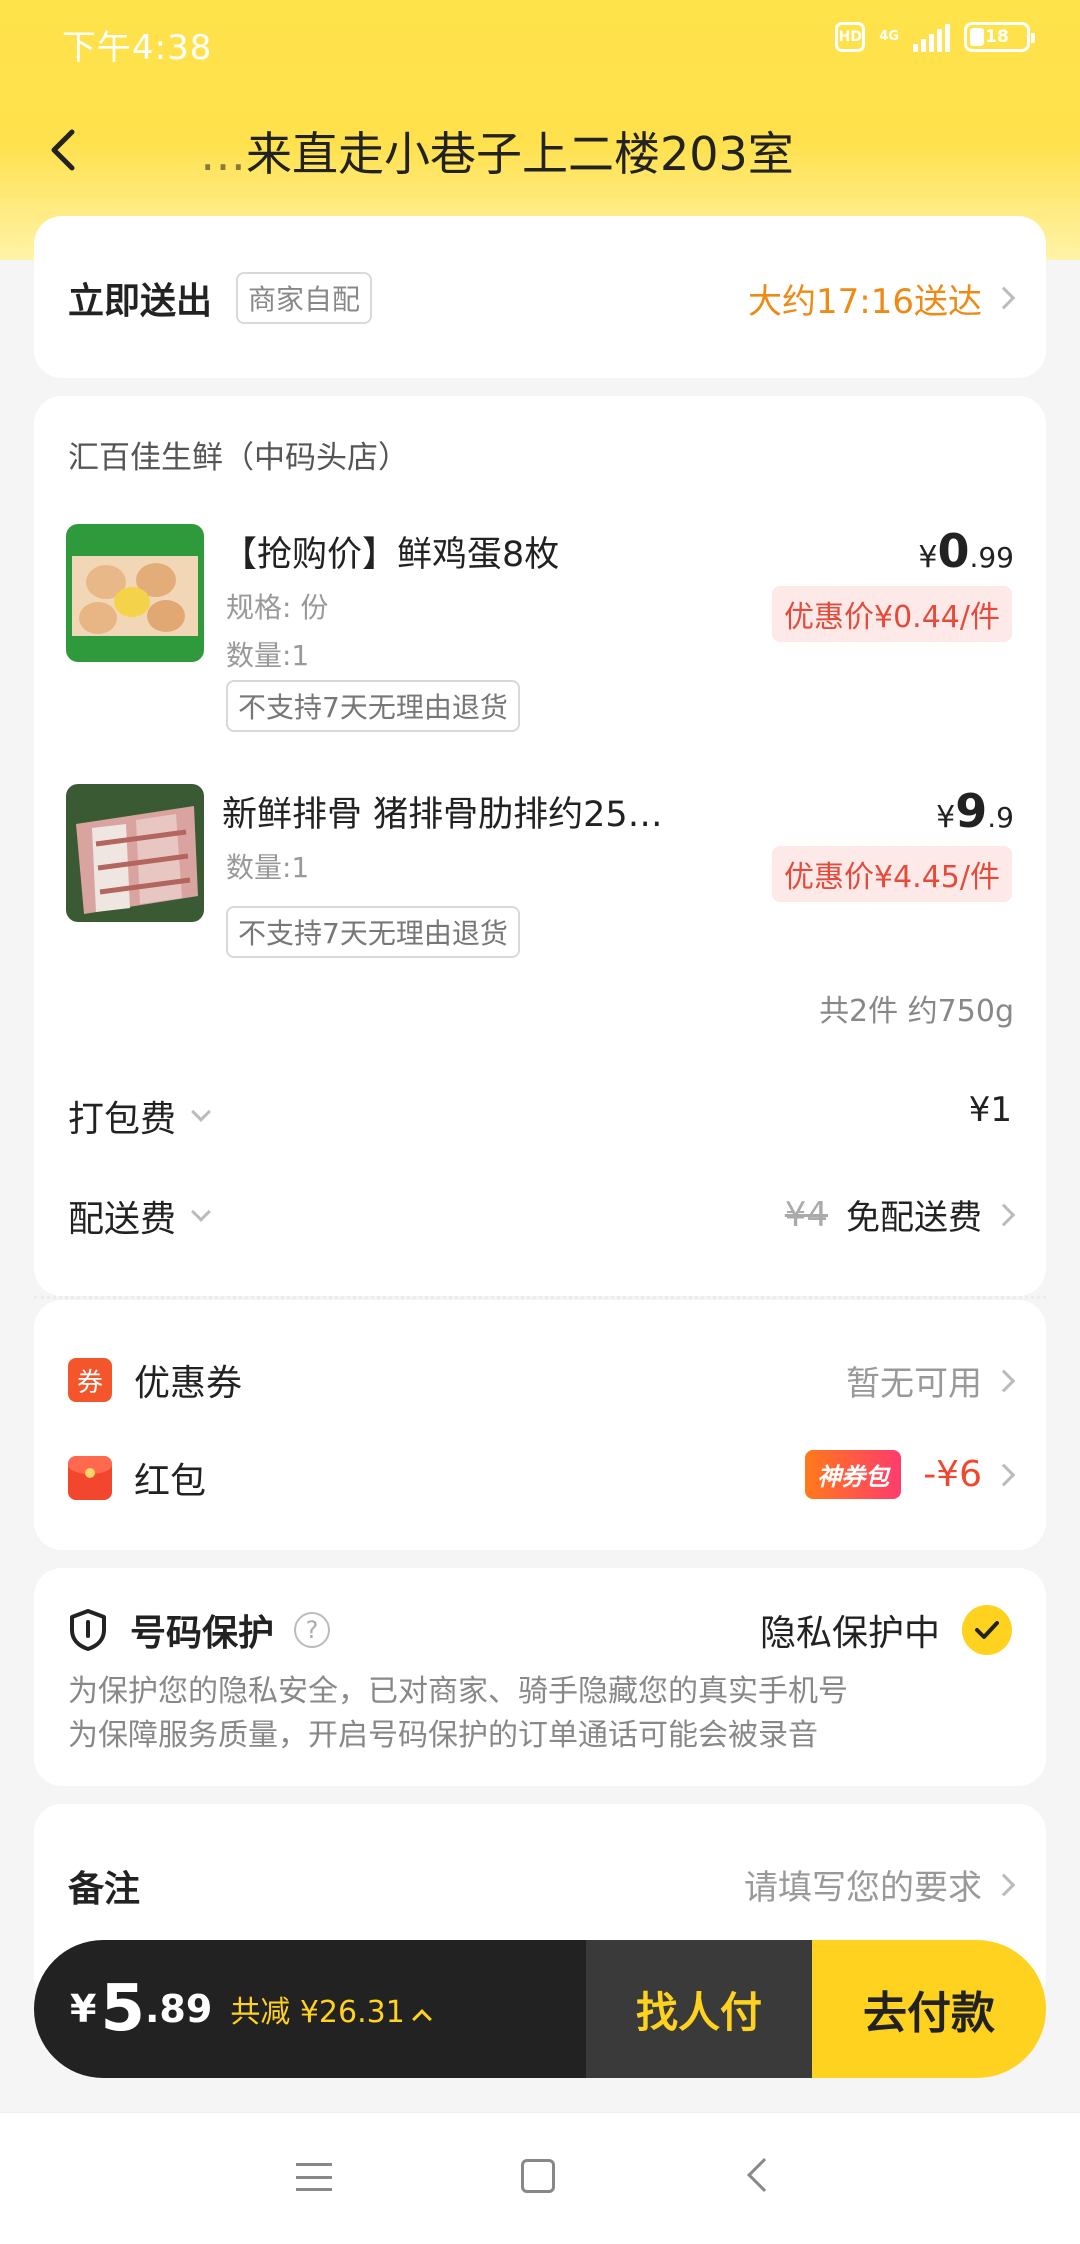 Image resolution: width=1080 pixels, height=2244 pixels. What do you see at coordinates (540, 1116) in the screenshot?
I see `packing-fee-row: 打包费` at bounding box center [540, 1116].